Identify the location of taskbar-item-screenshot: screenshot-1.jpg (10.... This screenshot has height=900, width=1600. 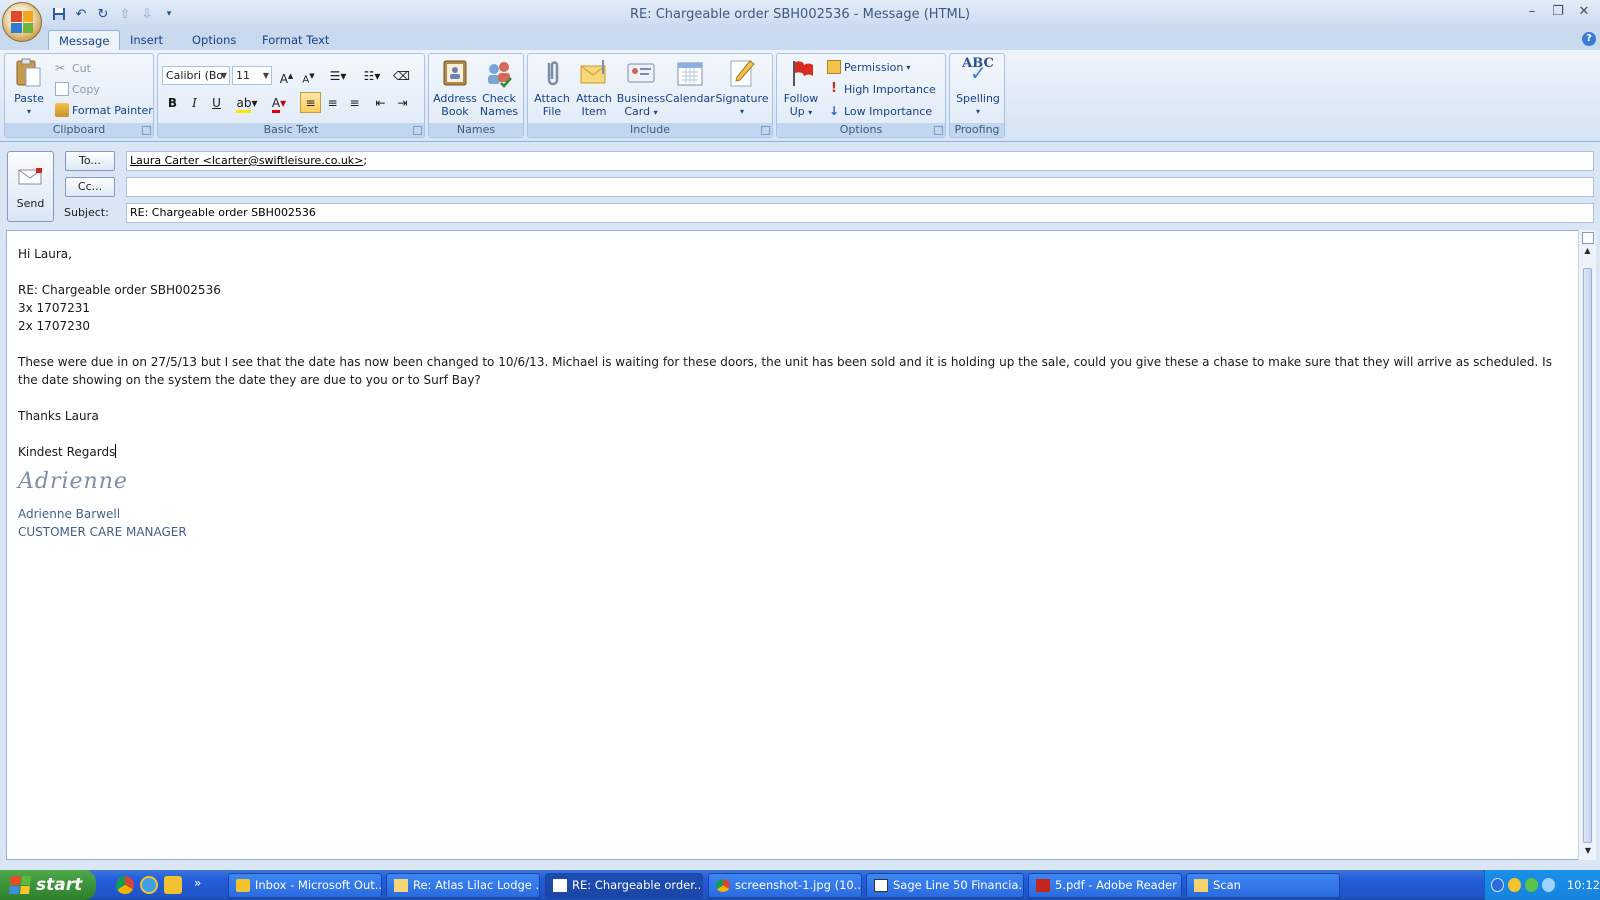
(785, 885).